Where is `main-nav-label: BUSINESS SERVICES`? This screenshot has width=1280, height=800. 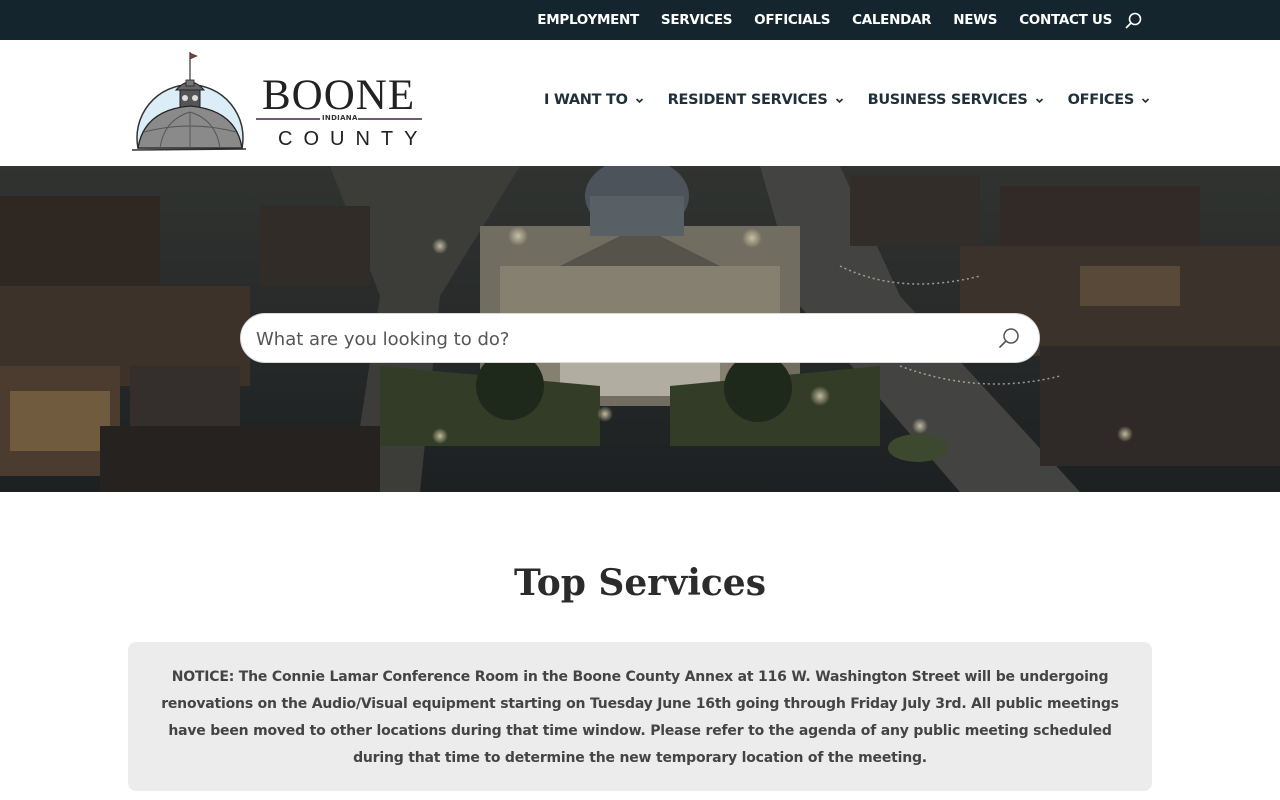
main-nav-label: BUSINESS SERVICES is located at coordinates (947, 100).